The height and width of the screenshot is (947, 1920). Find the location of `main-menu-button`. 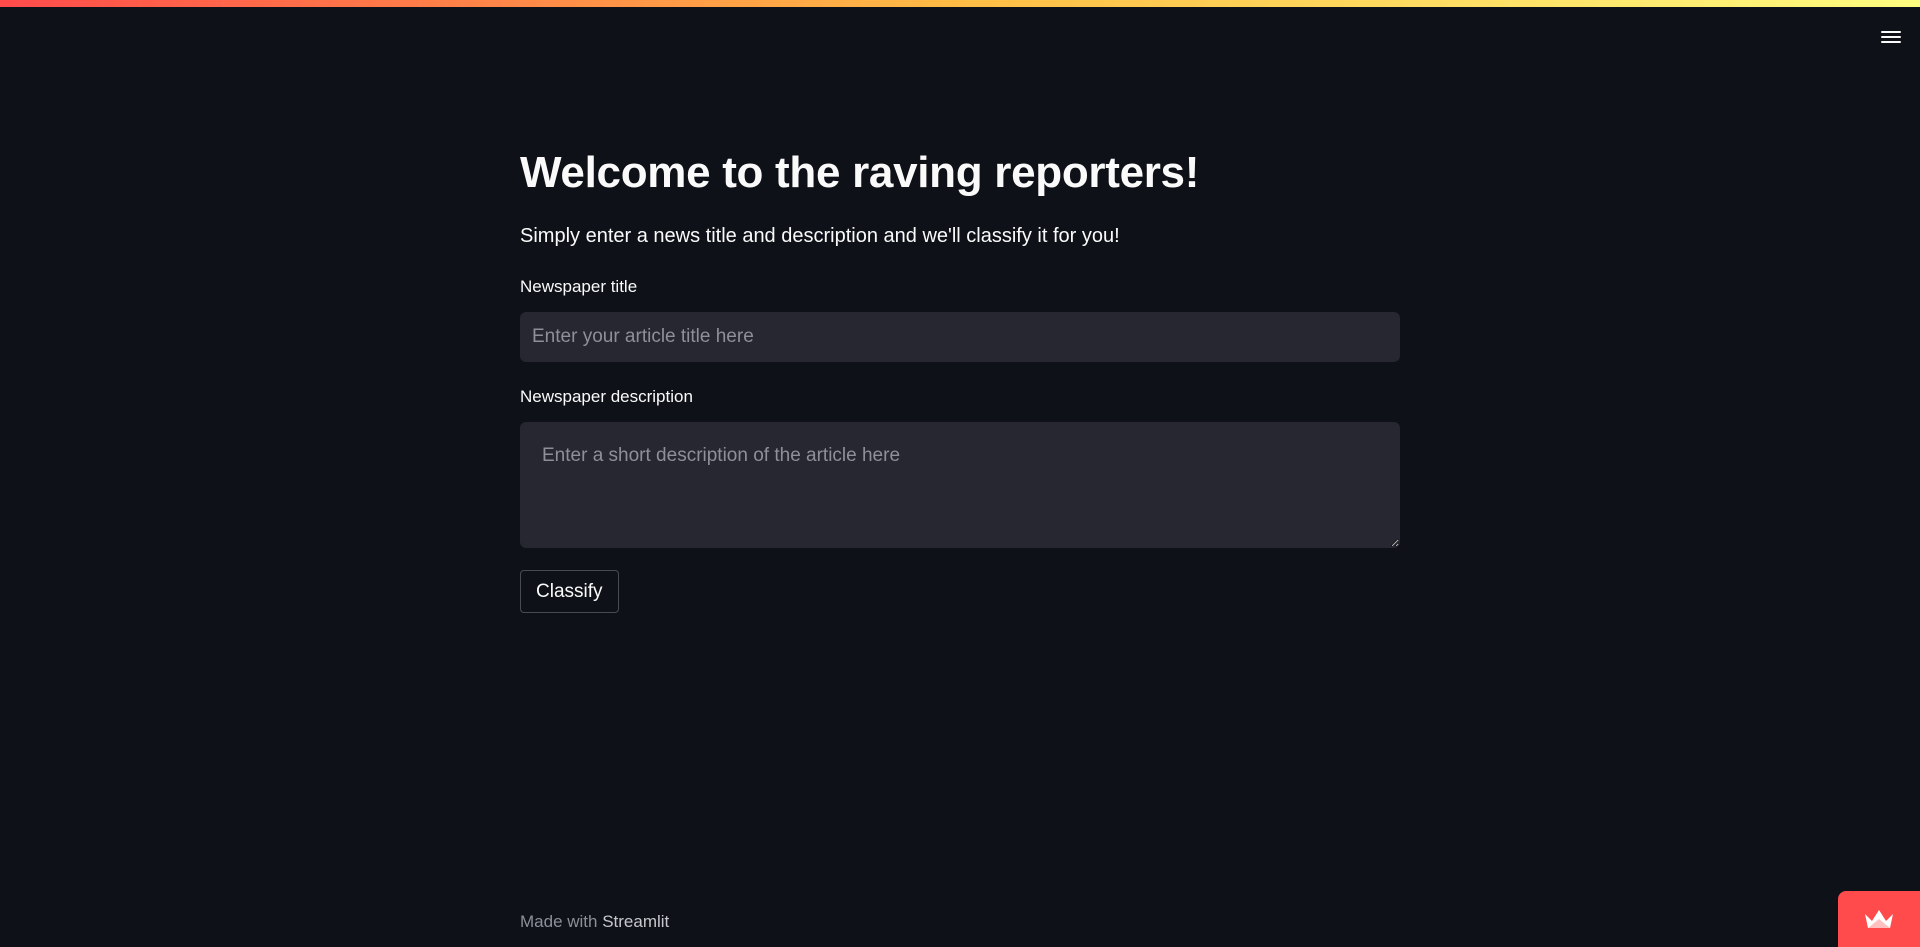

main-menu-button is located at coordinates (1891, 37).